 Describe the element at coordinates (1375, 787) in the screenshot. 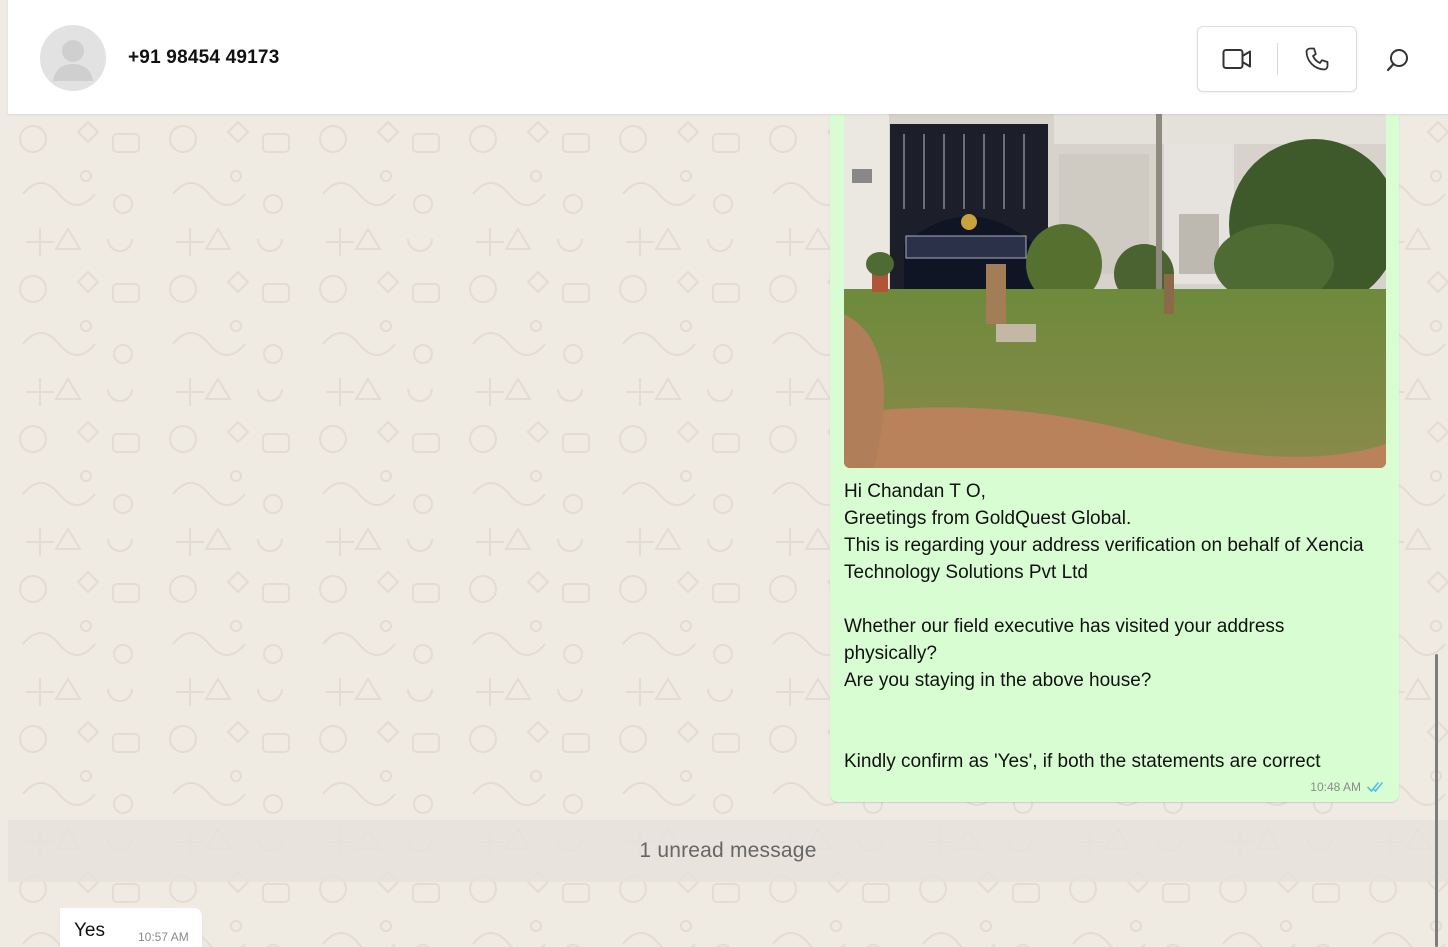

I see `double-check-read-icon` at that location.